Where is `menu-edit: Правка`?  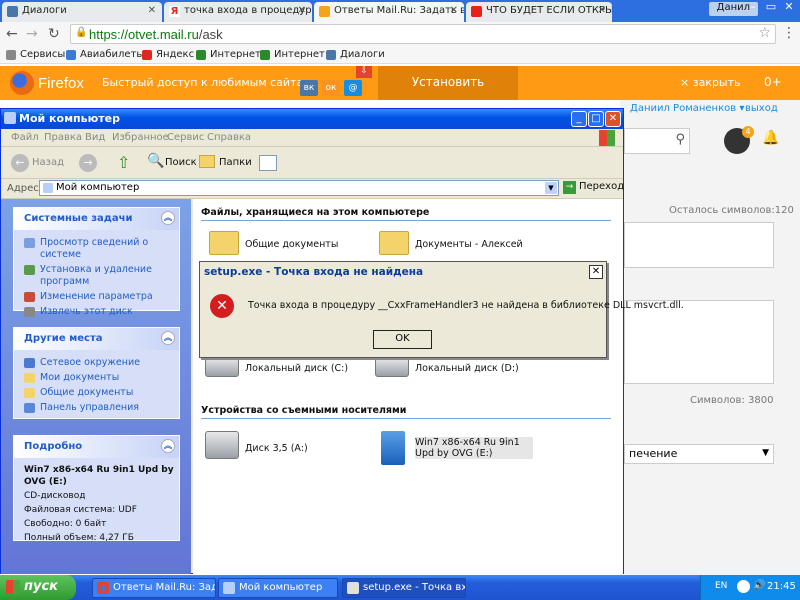 menu-edit: Правка is located at coordinates (63, 137).